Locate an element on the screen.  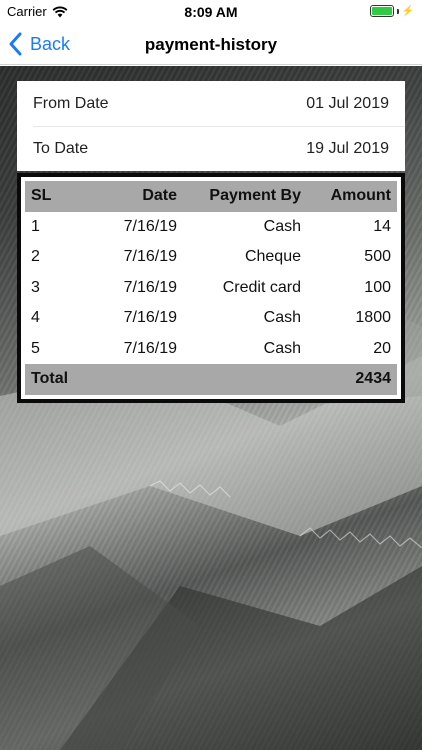
status-bar: Carrier 8:09 AM ⚡ is located at coordinates (211, 12).